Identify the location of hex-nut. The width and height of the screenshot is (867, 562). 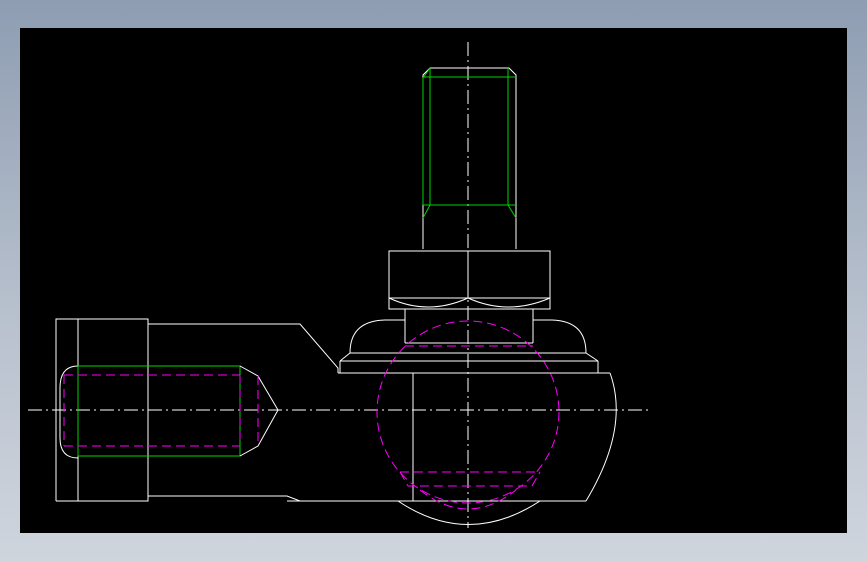
(469, 280).